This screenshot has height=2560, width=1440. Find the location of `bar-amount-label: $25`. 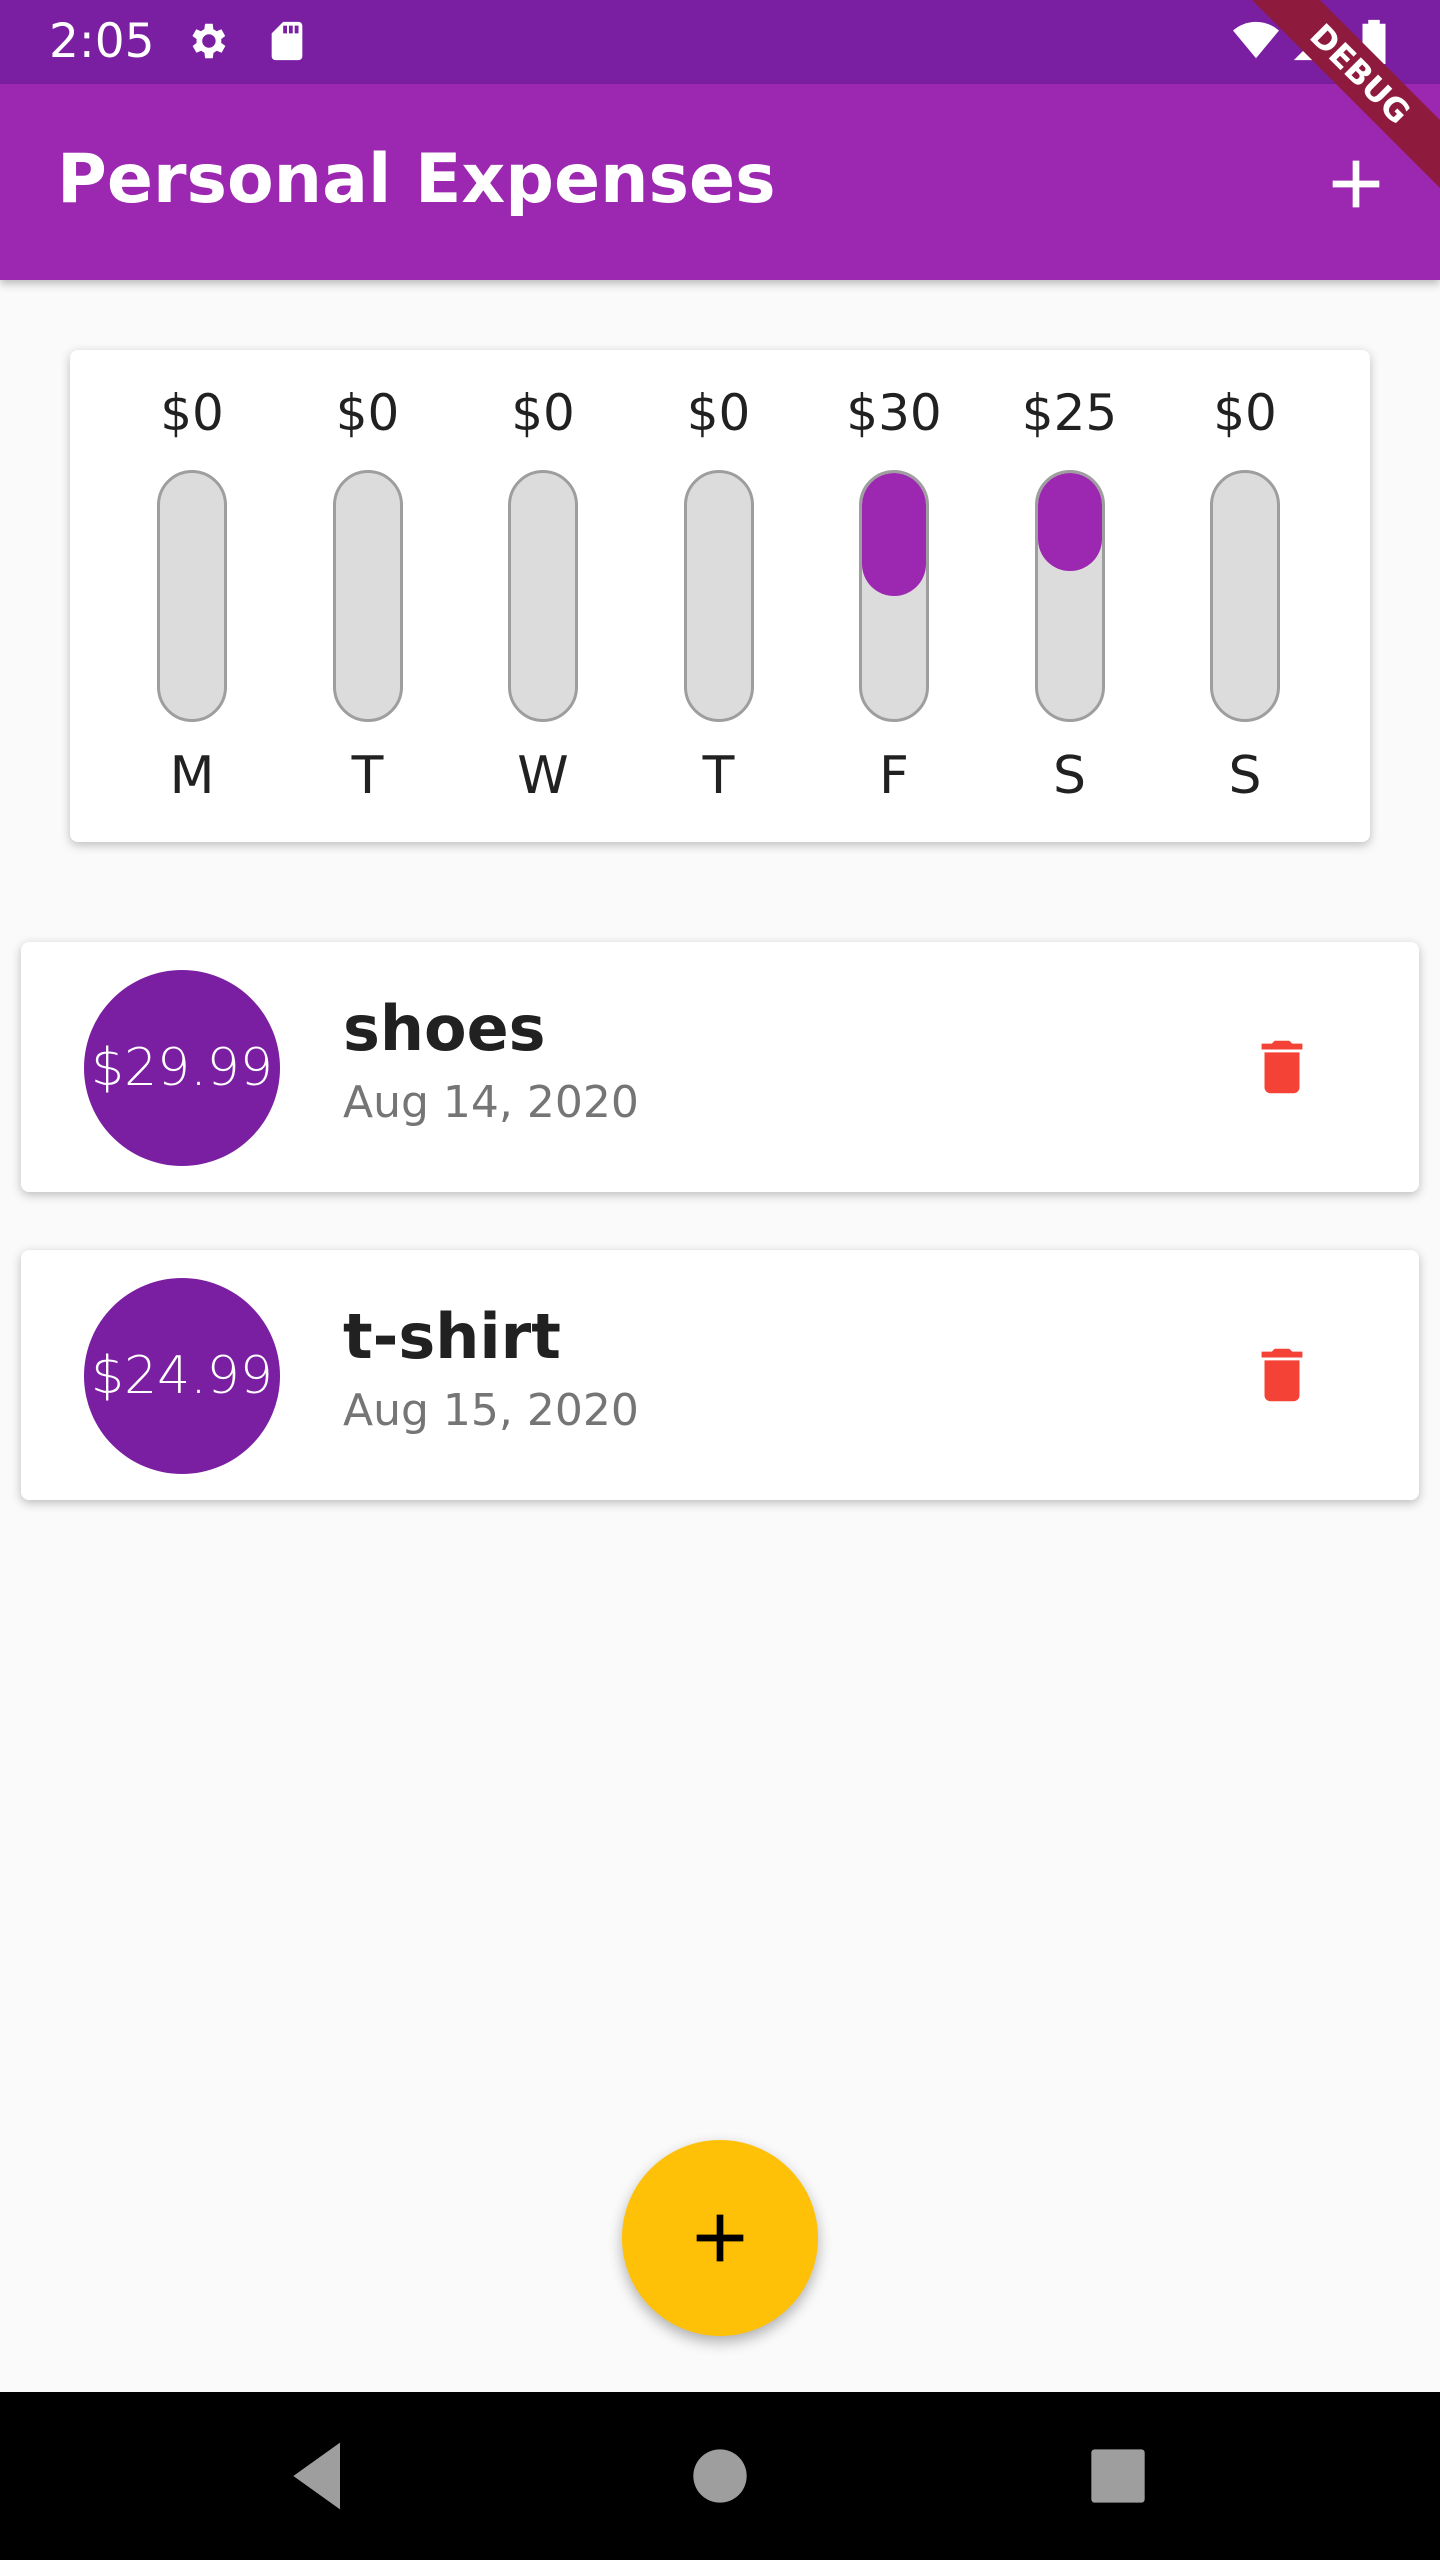

bar-amount-label: $25 is located at coordinates (1069, 413).